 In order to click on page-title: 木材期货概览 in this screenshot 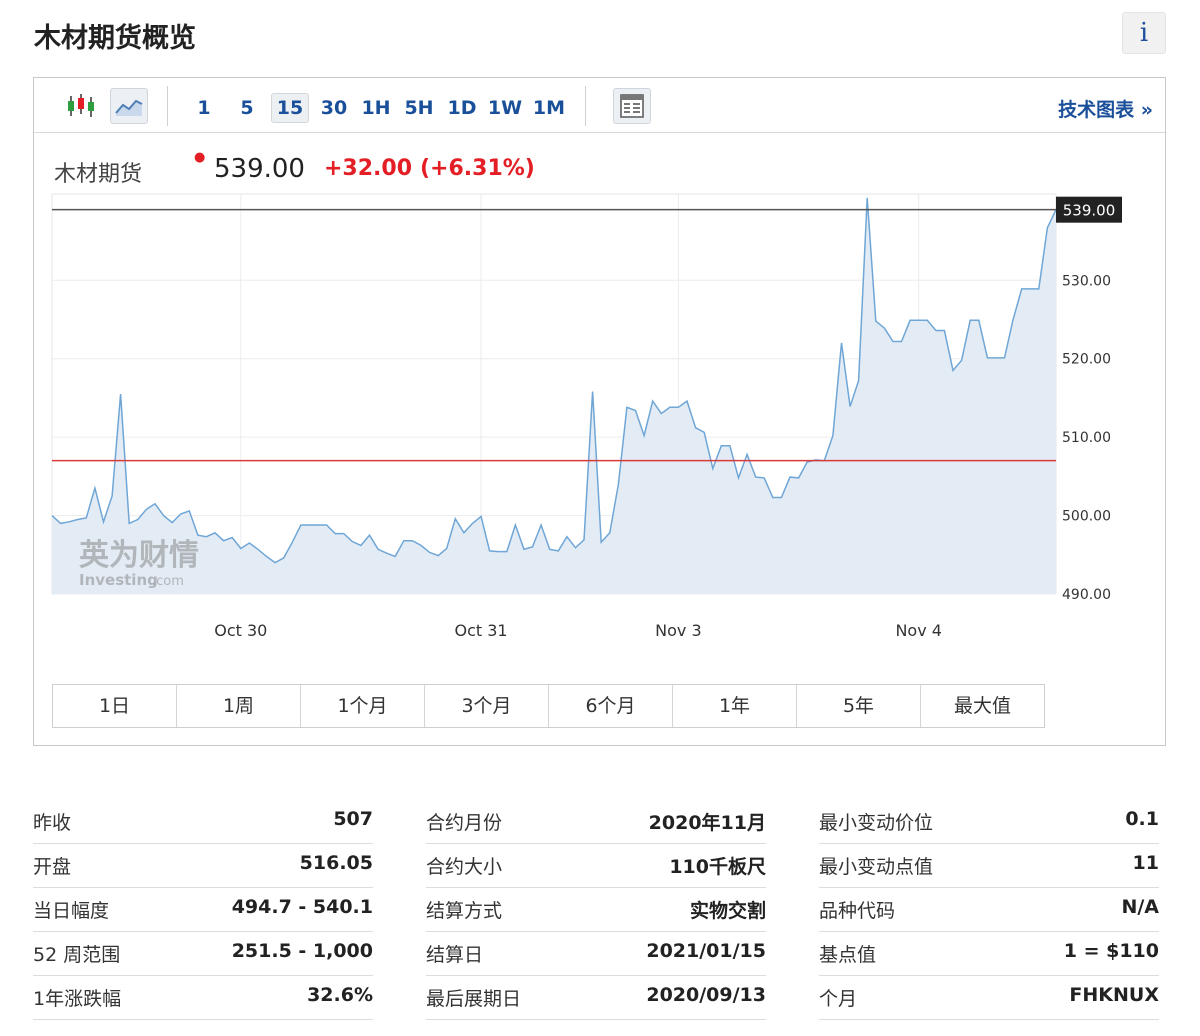, I will do `click(115, 38)`.